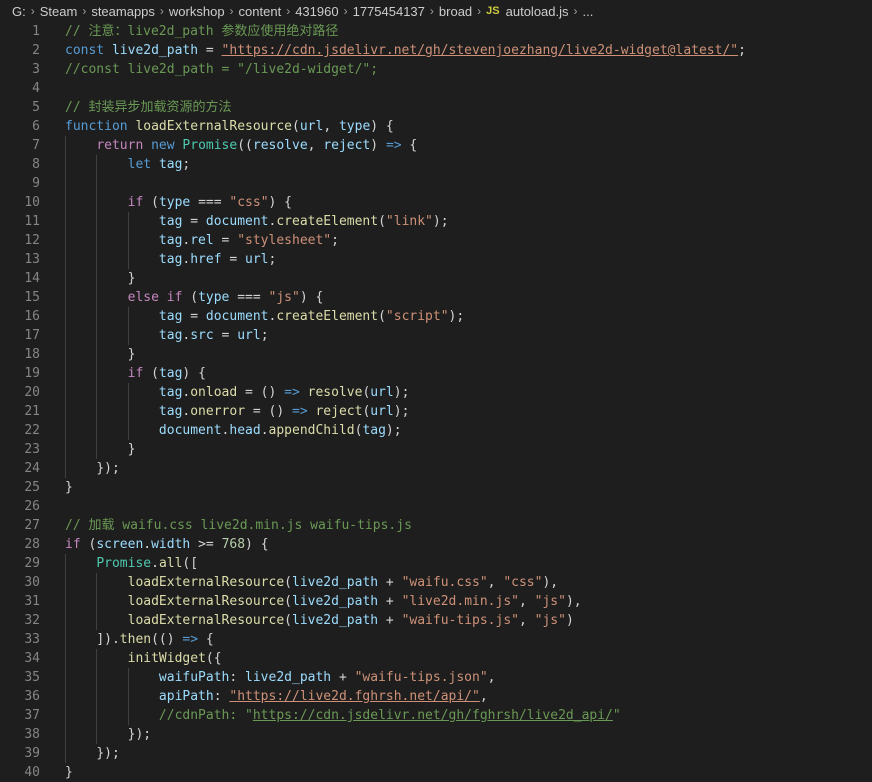  What do you see at coordinates (123, 373) in the screenshot?
I see `code-text: if (tag) {` at bounding box center [123, 373].